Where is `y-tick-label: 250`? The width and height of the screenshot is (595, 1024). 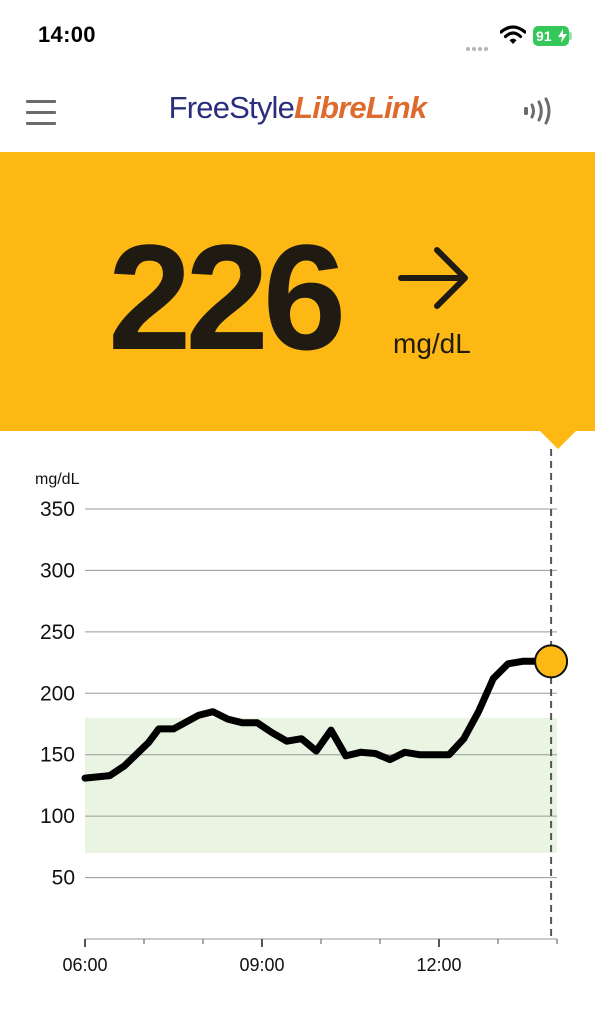
y-tick-label: 250 is located at coordinates (57, 632).